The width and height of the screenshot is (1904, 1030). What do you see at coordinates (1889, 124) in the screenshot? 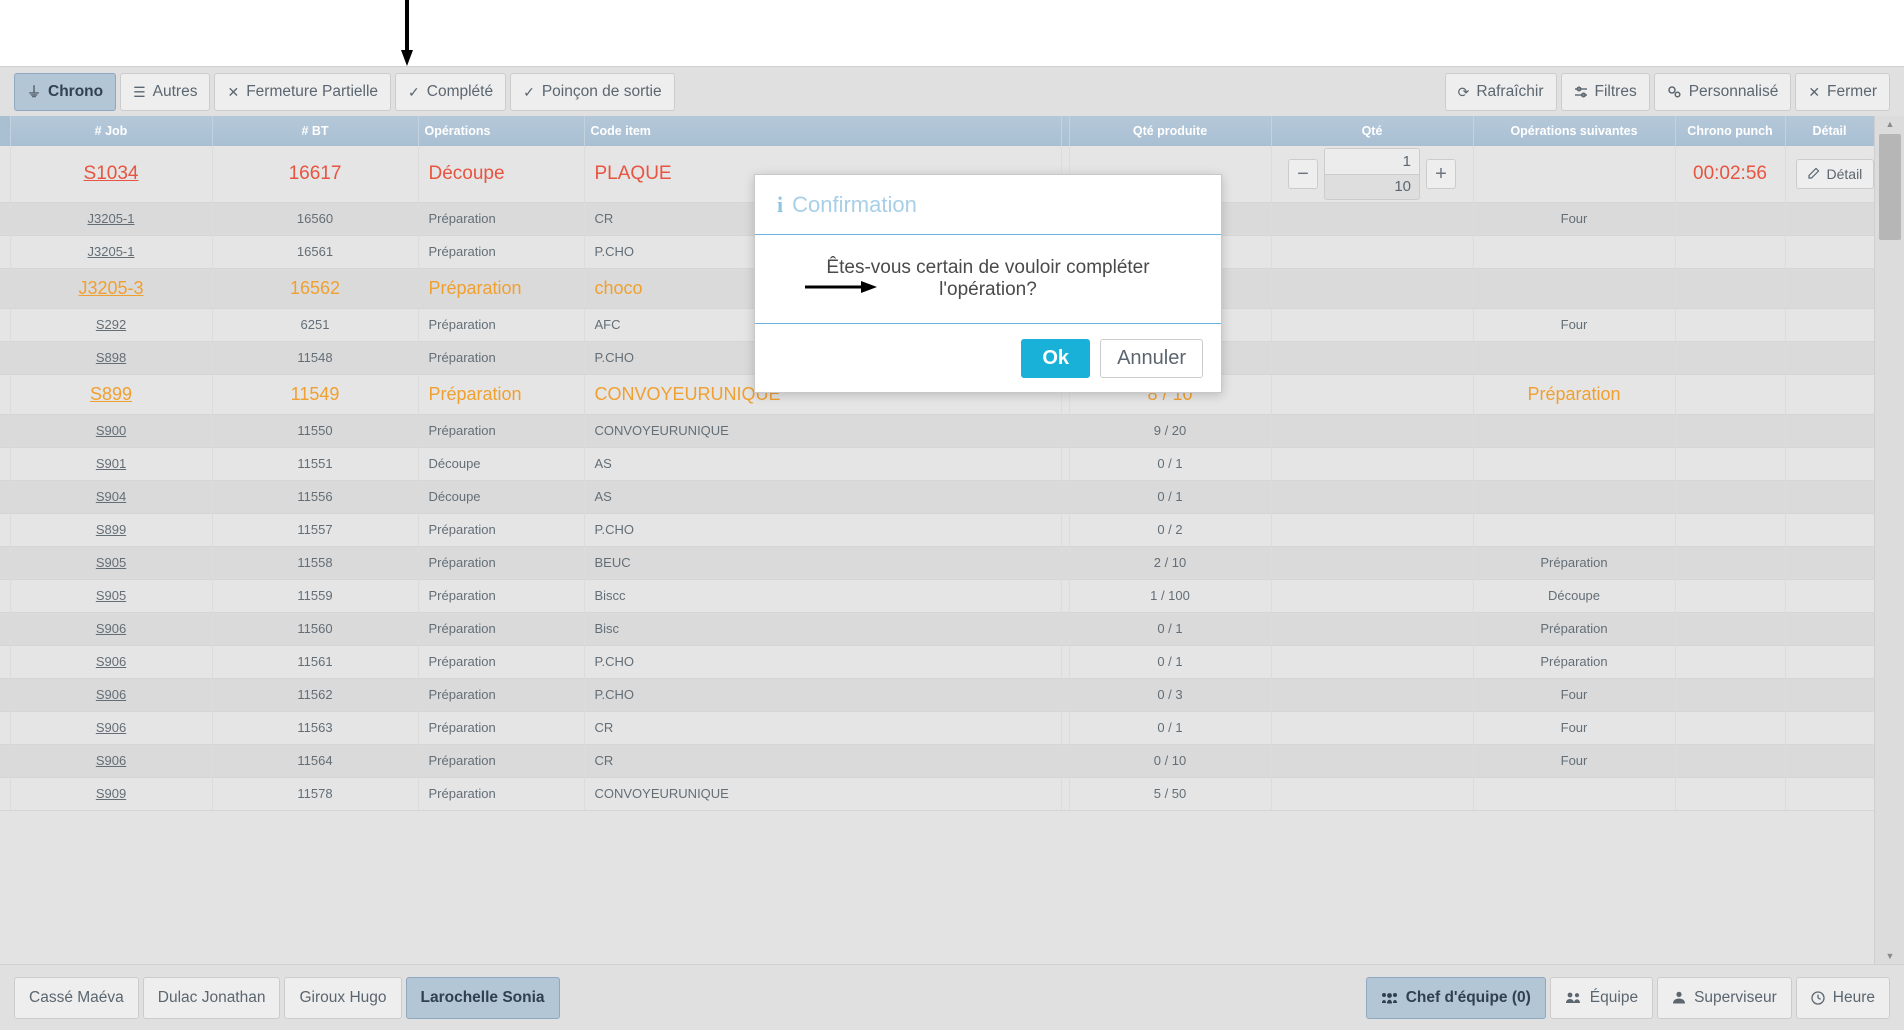
I see `scroll-up-arrow-icon: ▲` at bounding box center [1889, 124].